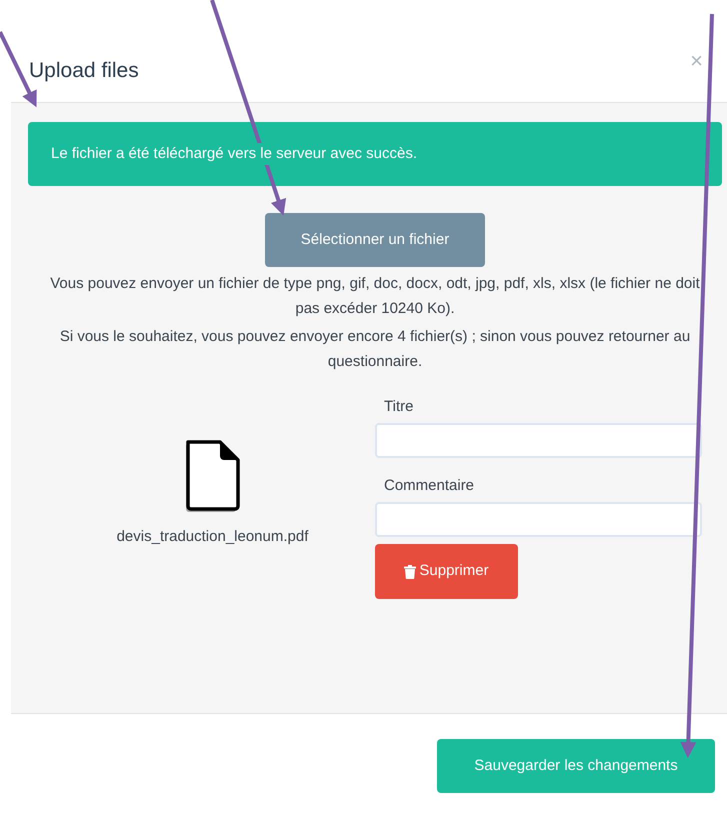 The width and height of the screenshot is (727, 813). Describe the element at coordinates (375, 296) in the screenshot. I see `info-text: Vous pouvez envoyer un fichier de type png, gif, doc, docx, odt, jpg, pdf, xls, xlsx (le fichier ne doit pas excéder 10240 Ko).` at that location.